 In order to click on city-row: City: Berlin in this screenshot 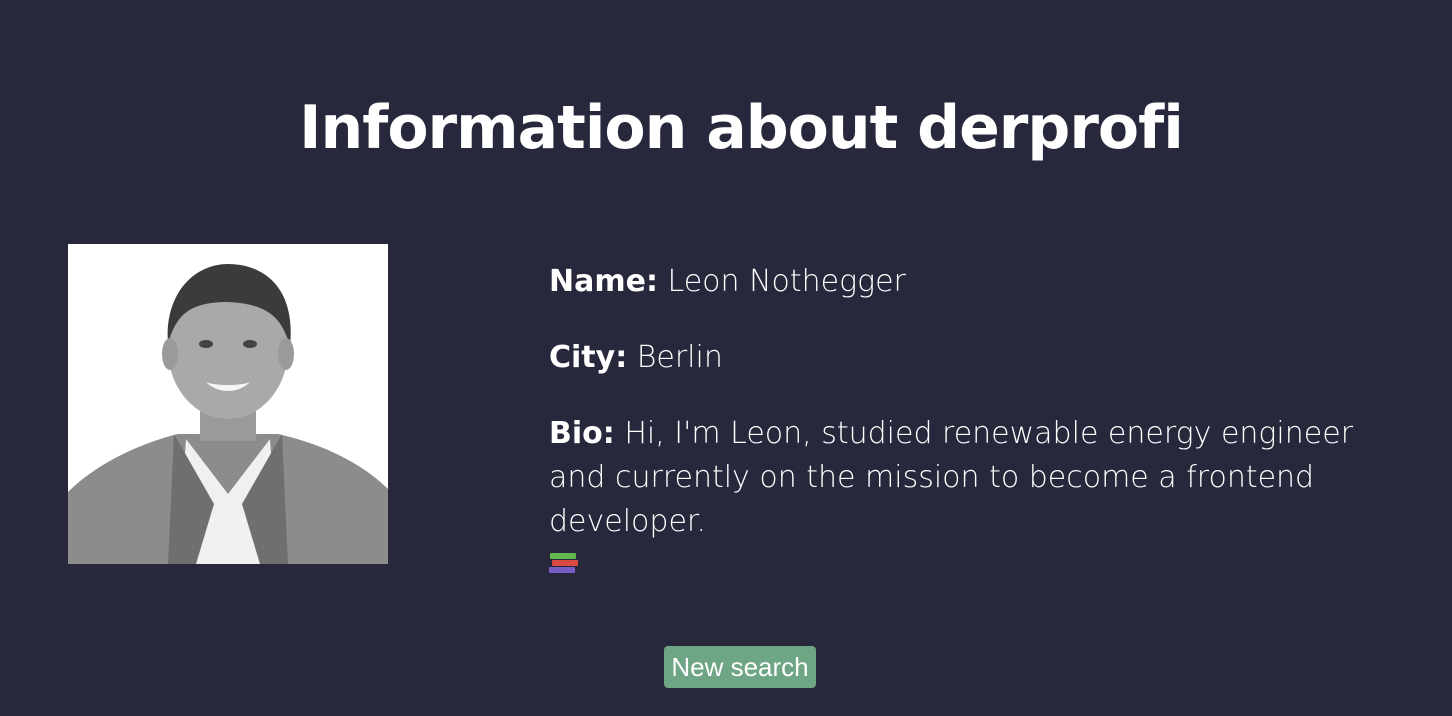, I will do `click(974, 358)`.